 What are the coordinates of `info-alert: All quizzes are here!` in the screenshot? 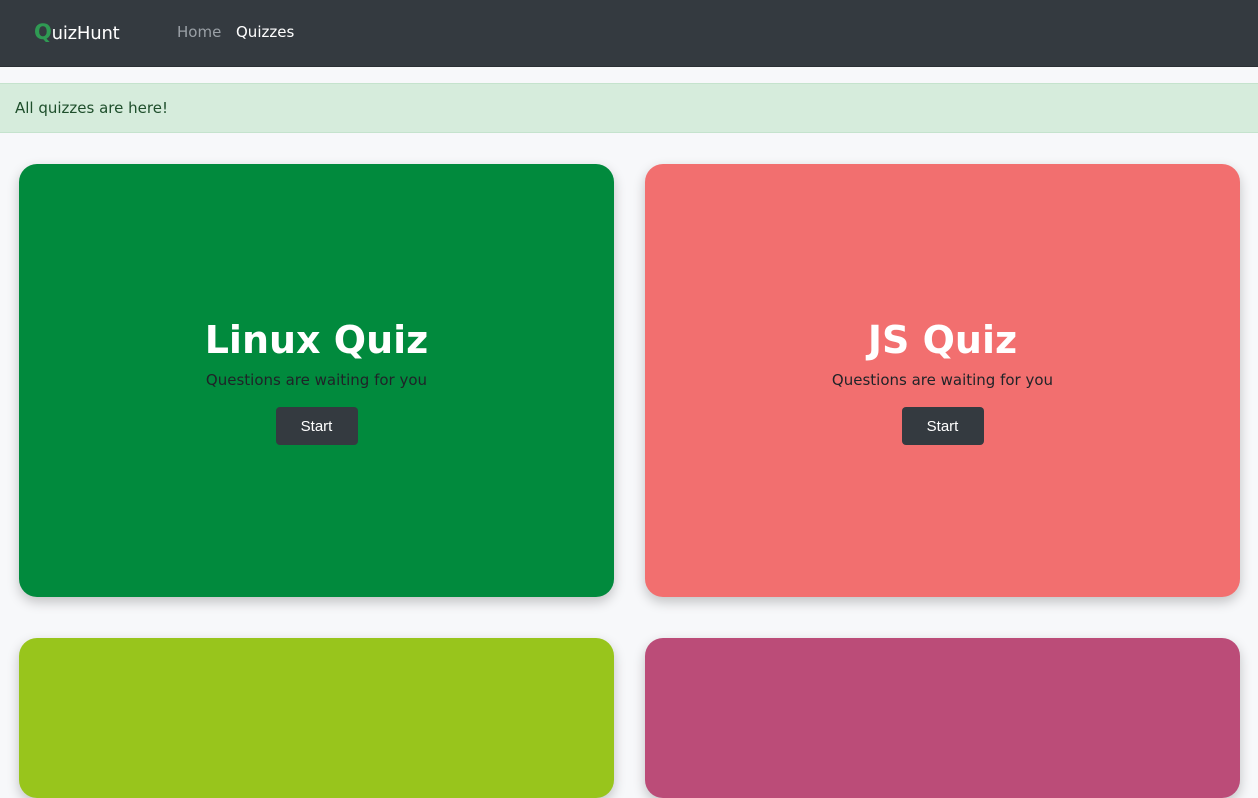 It's located at (629, 108).